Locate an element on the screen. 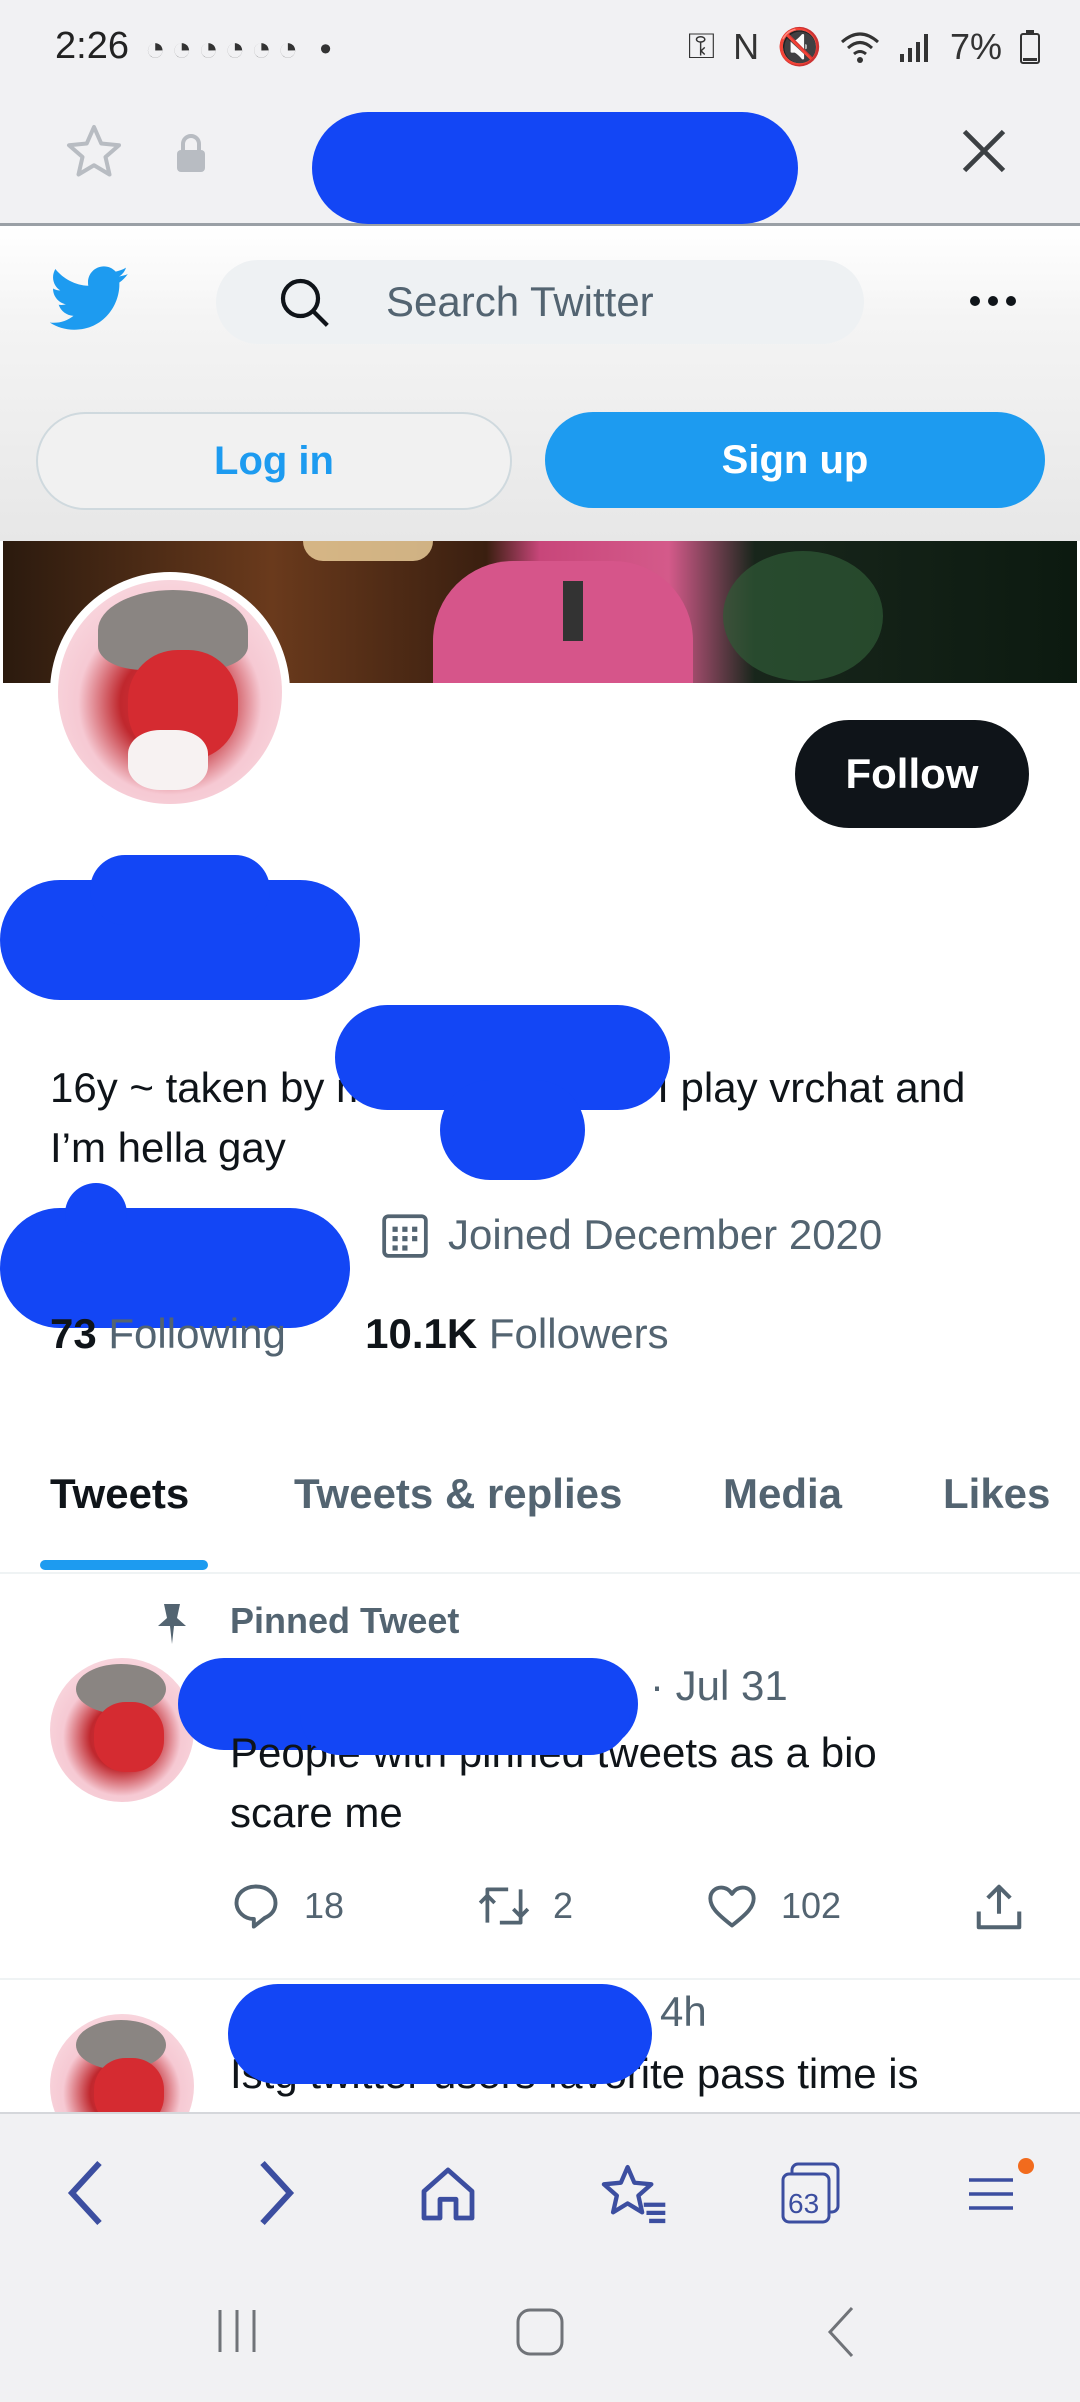 This screenshot has height=2402, width=1080. pin-icon is located at coordinates (172, 1624).